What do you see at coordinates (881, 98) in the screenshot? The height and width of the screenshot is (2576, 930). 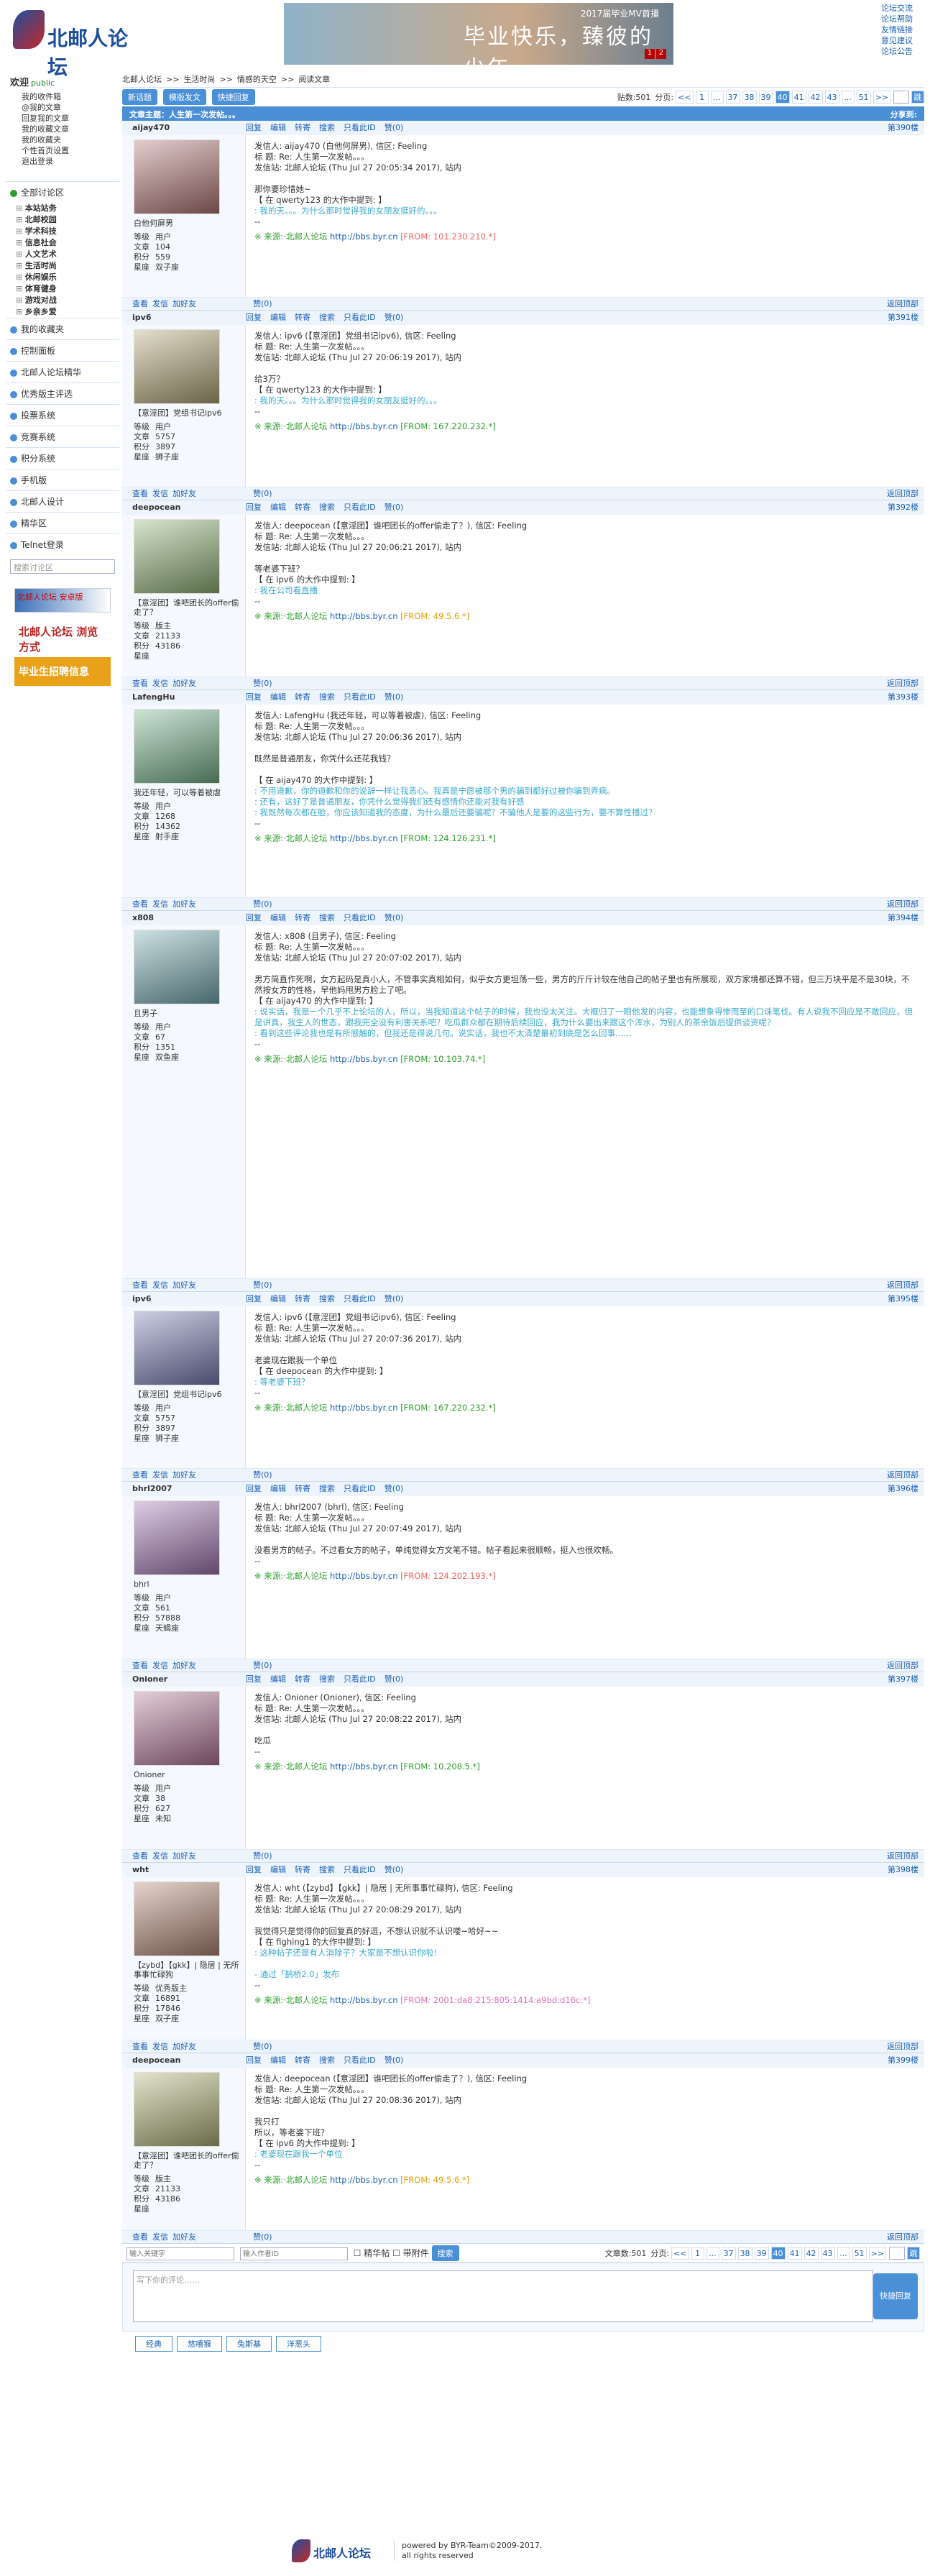 I see `page-link: >>` at bounding box center [881, 98].